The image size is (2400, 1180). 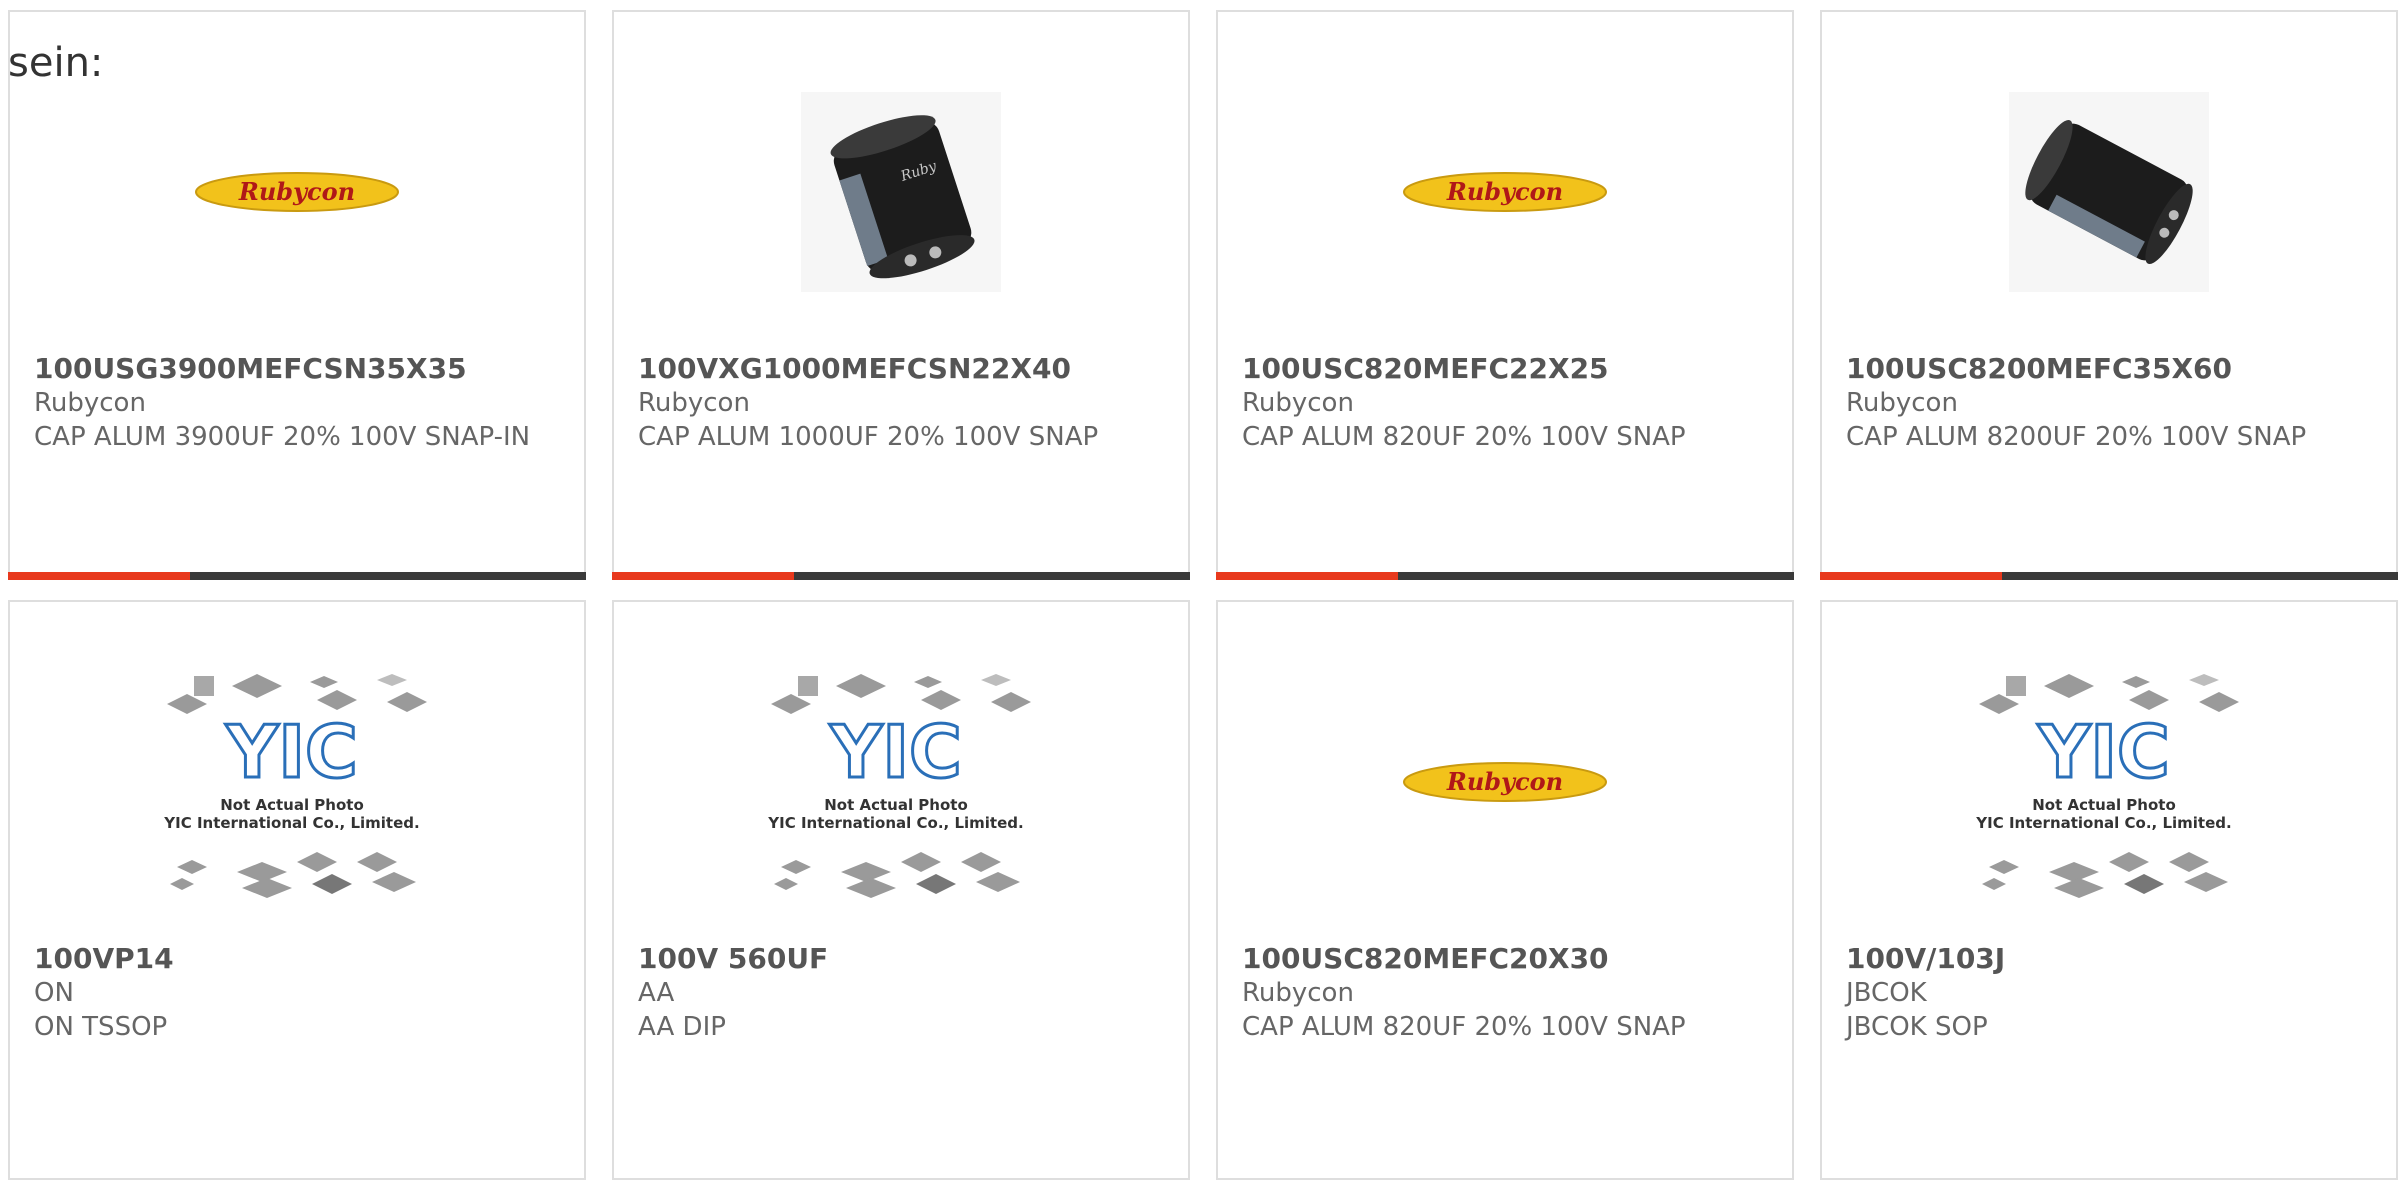 What do you see at coordinates (282, 437) in the screenshot?
I see `description: CAP ALUM 3900UF 20% 100V SNAP-IN` at bounding box center [282, 437].